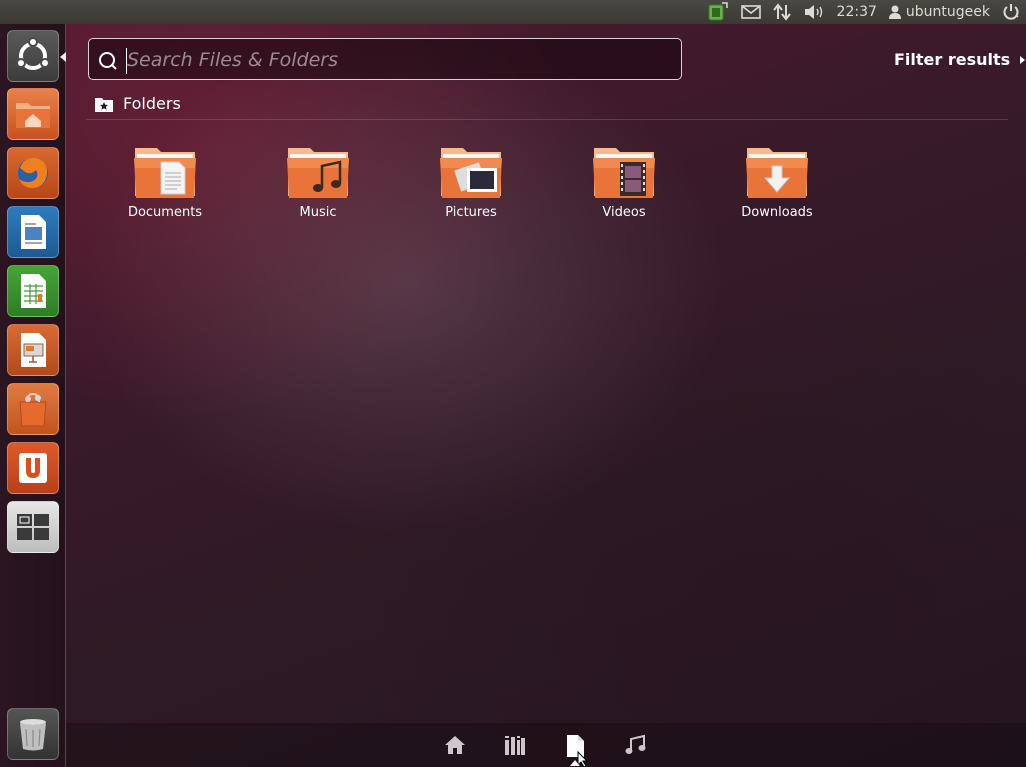 This screenshot has width=1026, height=767. I want to click on envelope-icon, so click(750, 12).